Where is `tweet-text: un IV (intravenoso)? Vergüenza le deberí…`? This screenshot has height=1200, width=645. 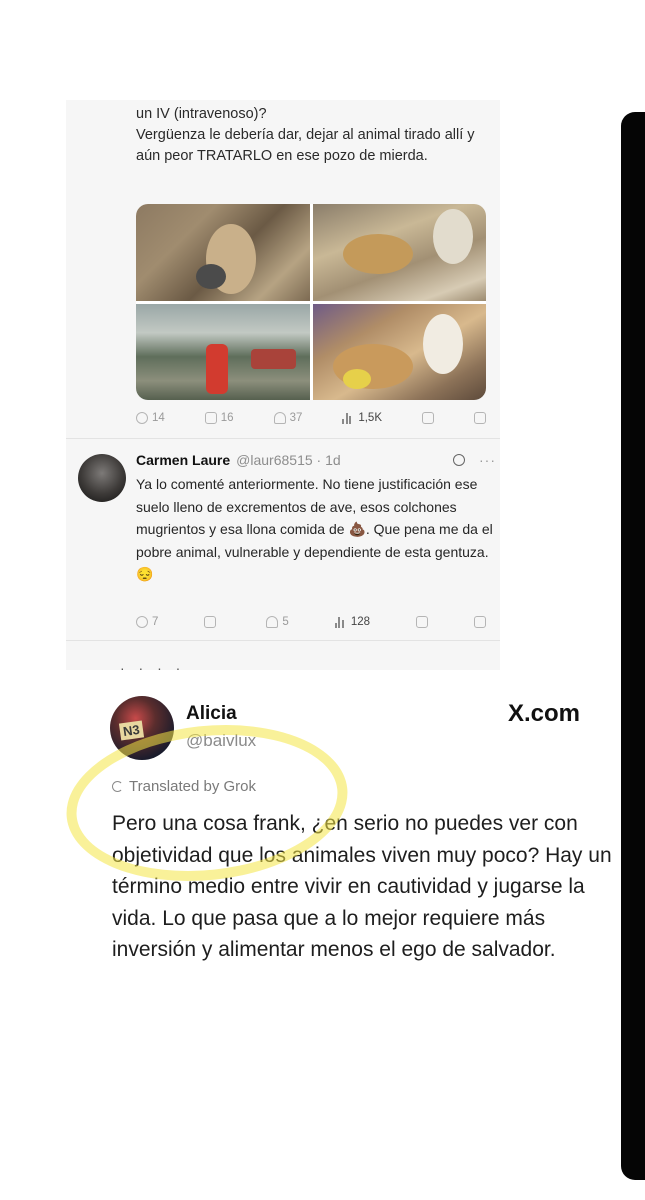
tweet-text: un IV (intravenoso)? Vergüenza le deberí… is located at coordinates (305, 135).